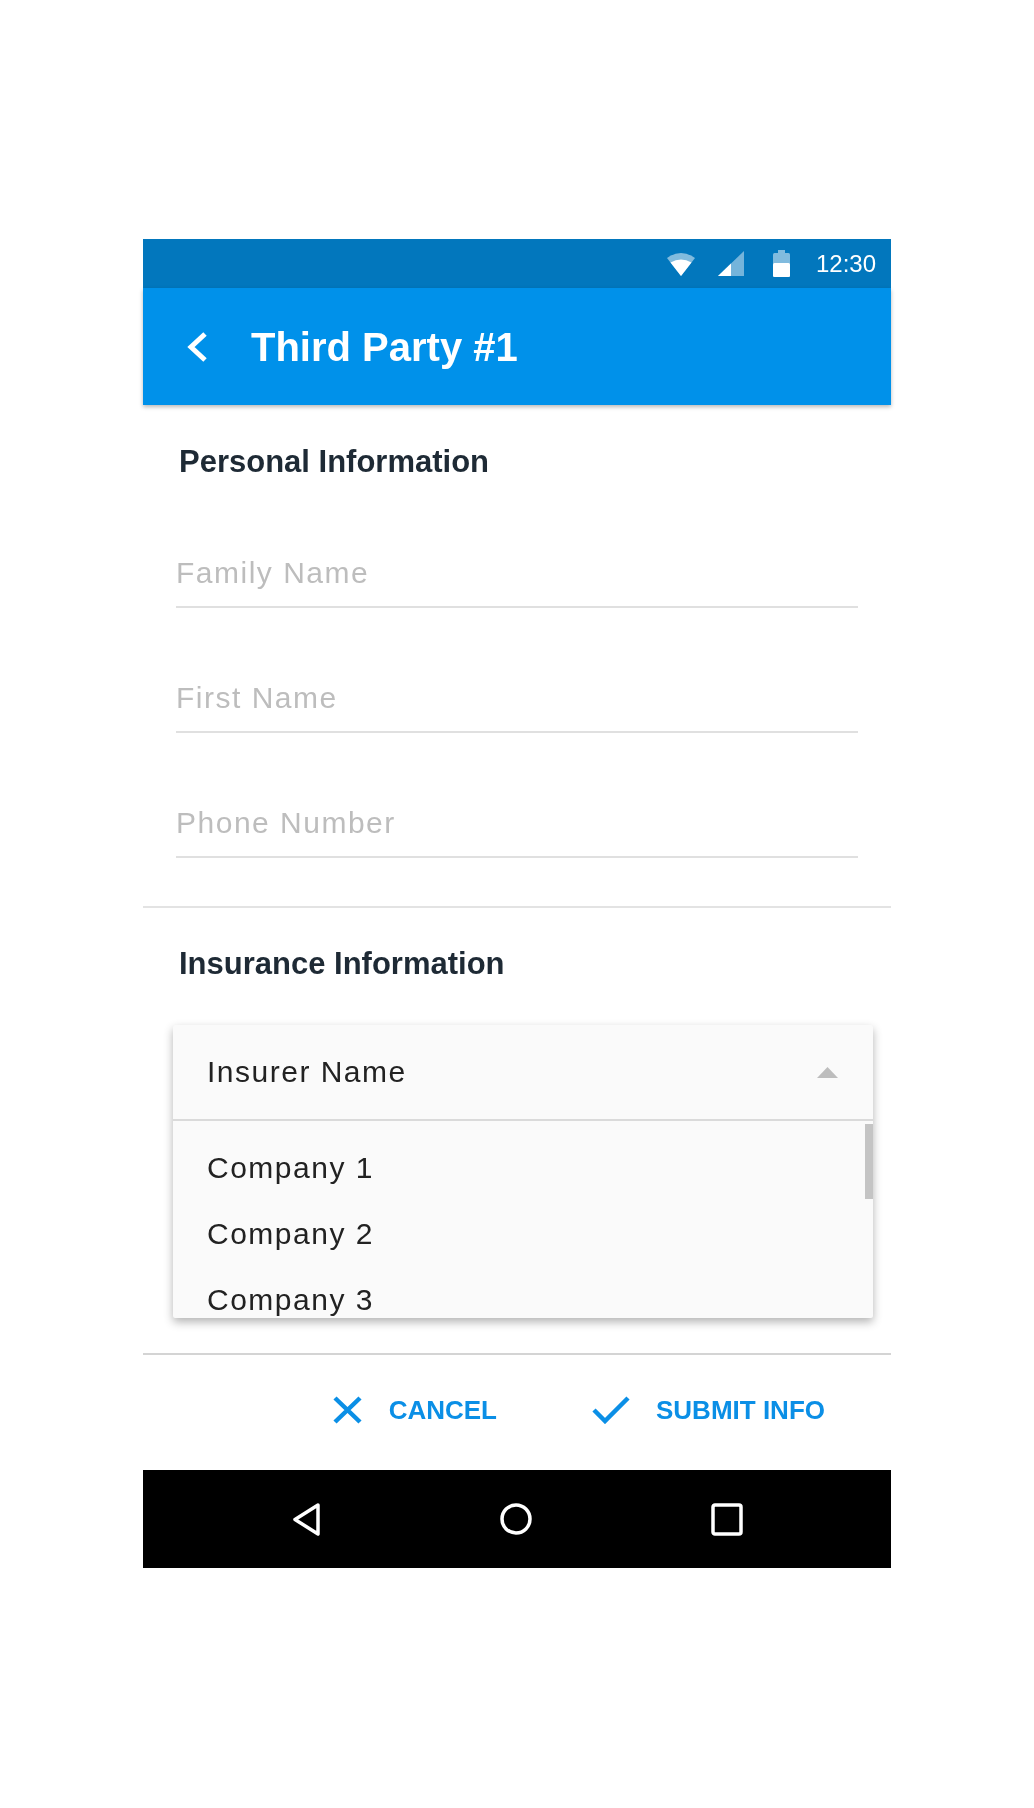 This screenshot has height=1808, width=1034. Describe the element at coordinates (726, 1519) in the screenshot. I see `recent-apps-icon` at that location.